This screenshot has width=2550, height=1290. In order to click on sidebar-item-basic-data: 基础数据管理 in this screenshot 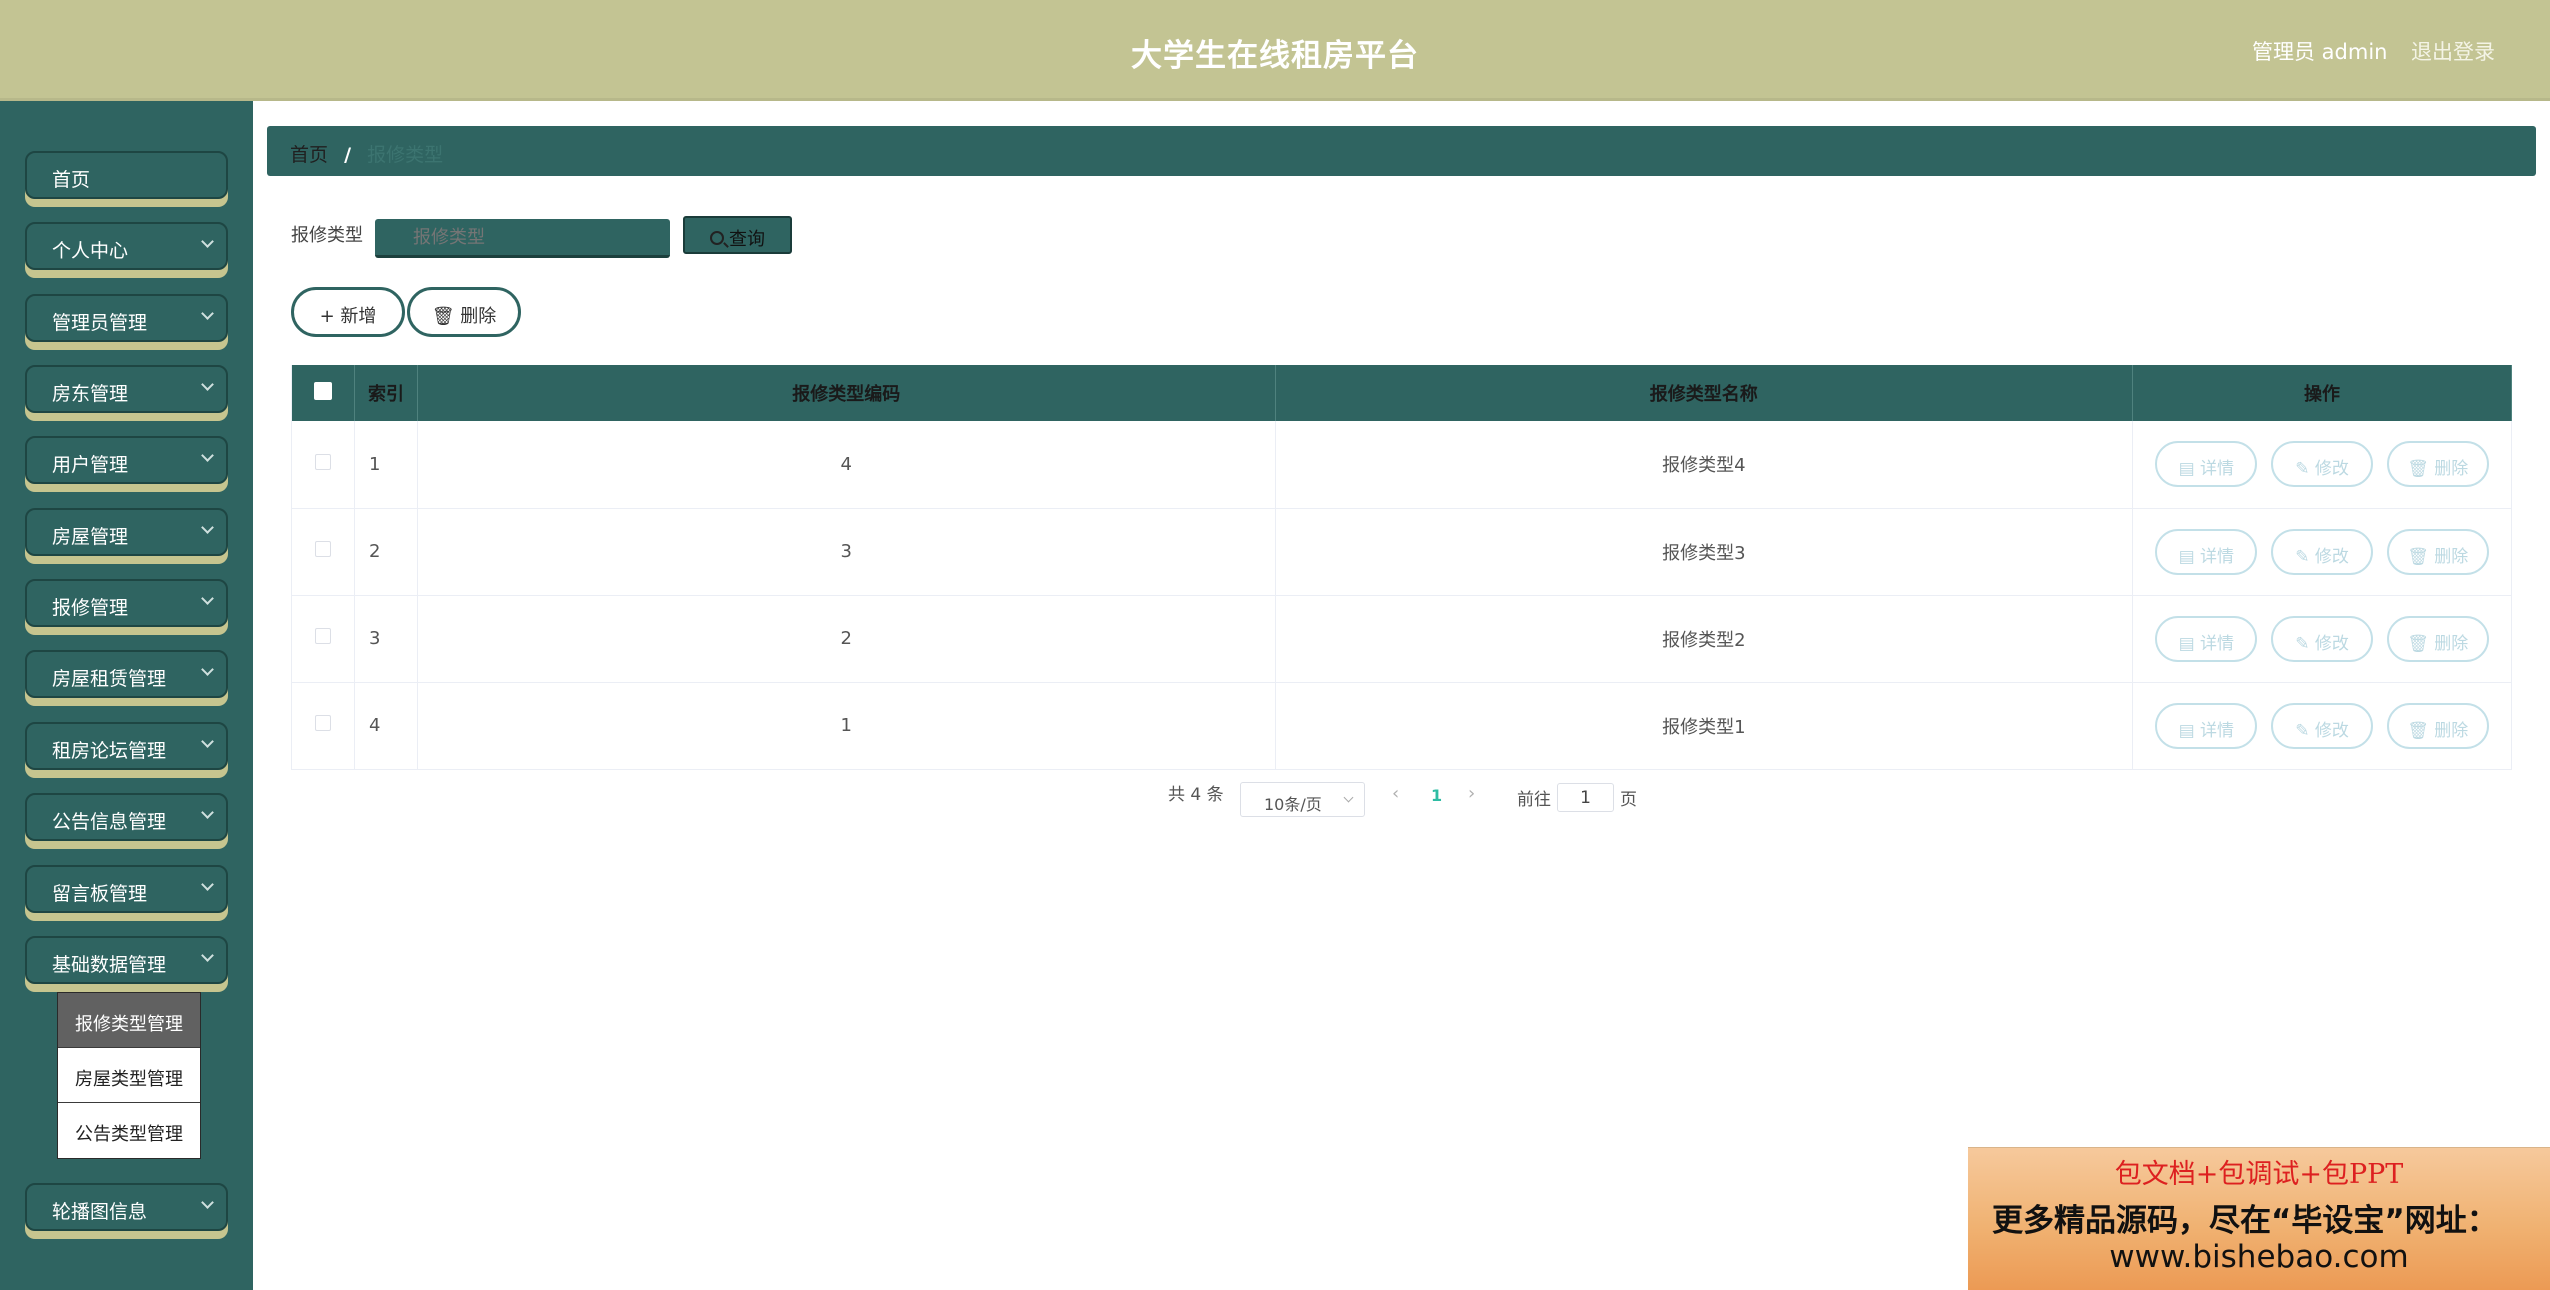, I will do `click(126, 960)`.